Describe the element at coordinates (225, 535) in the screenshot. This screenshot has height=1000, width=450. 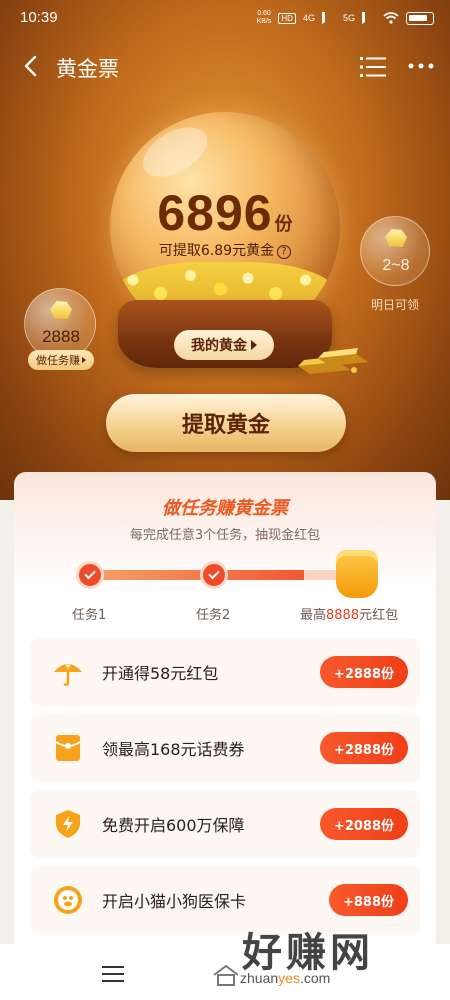
I see `task-card-subtitle: 每完成任意3个任务，抽现金红包` at that location.